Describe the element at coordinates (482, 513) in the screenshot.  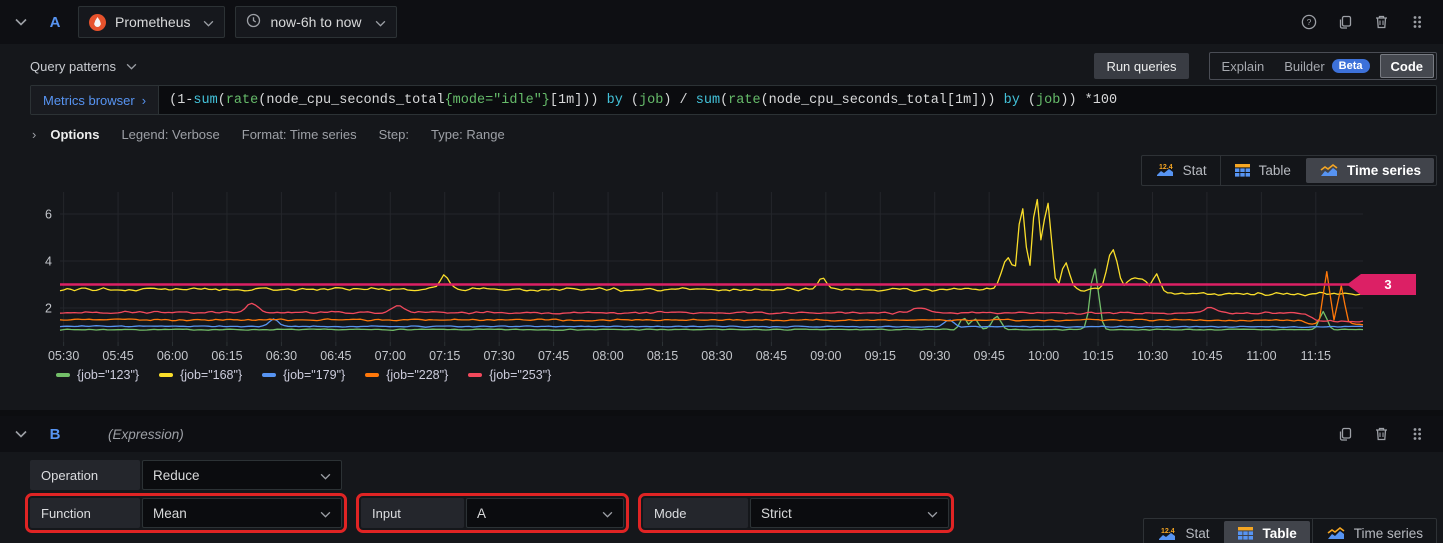
I see `input-value: A` at that location.